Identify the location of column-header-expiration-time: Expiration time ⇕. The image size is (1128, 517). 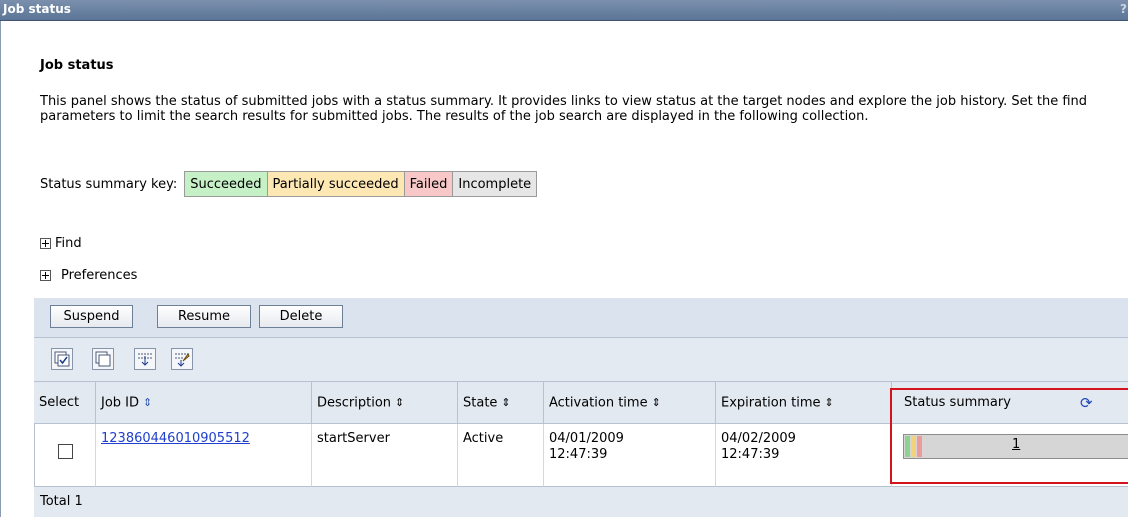
(804, 403).